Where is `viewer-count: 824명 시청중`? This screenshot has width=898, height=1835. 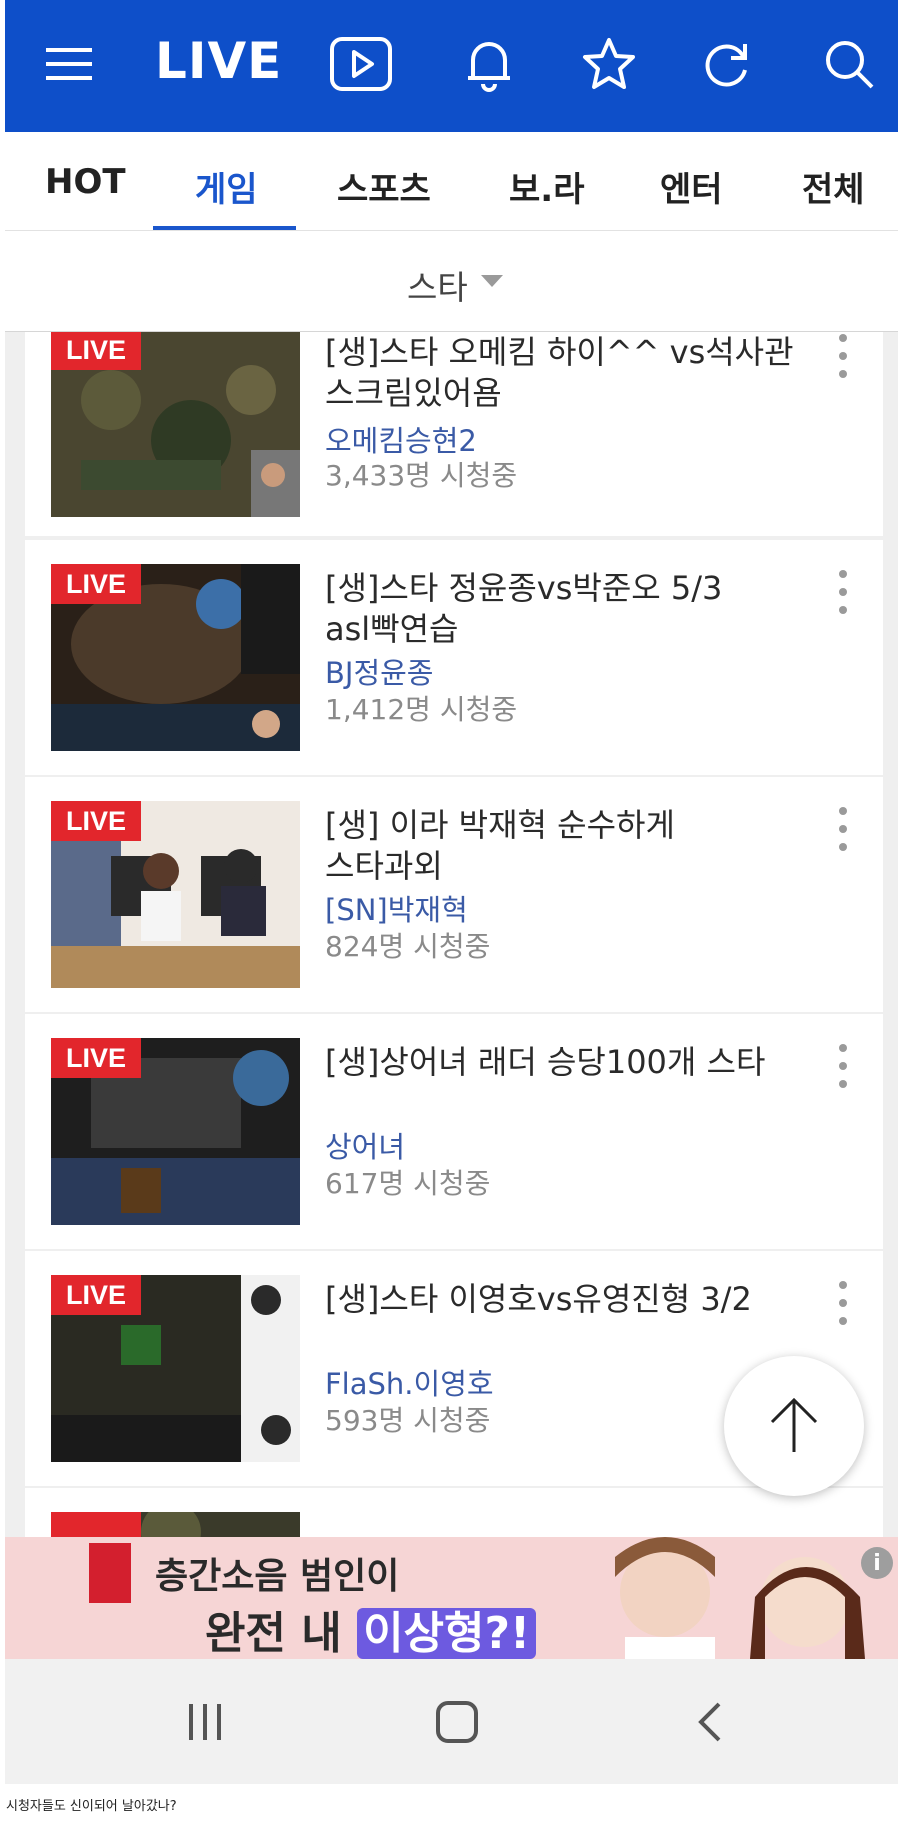 viewer-count: 824명 시청중 is located at coordinates (408, 946).